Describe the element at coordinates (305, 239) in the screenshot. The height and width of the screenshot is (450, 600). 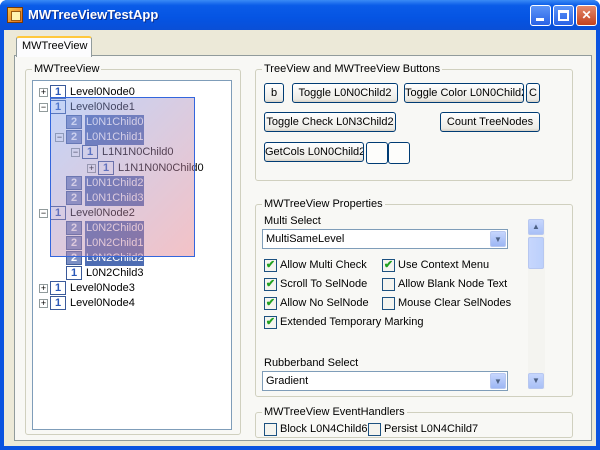
I see `multi-select-value: MultiSameLevel` at that location.